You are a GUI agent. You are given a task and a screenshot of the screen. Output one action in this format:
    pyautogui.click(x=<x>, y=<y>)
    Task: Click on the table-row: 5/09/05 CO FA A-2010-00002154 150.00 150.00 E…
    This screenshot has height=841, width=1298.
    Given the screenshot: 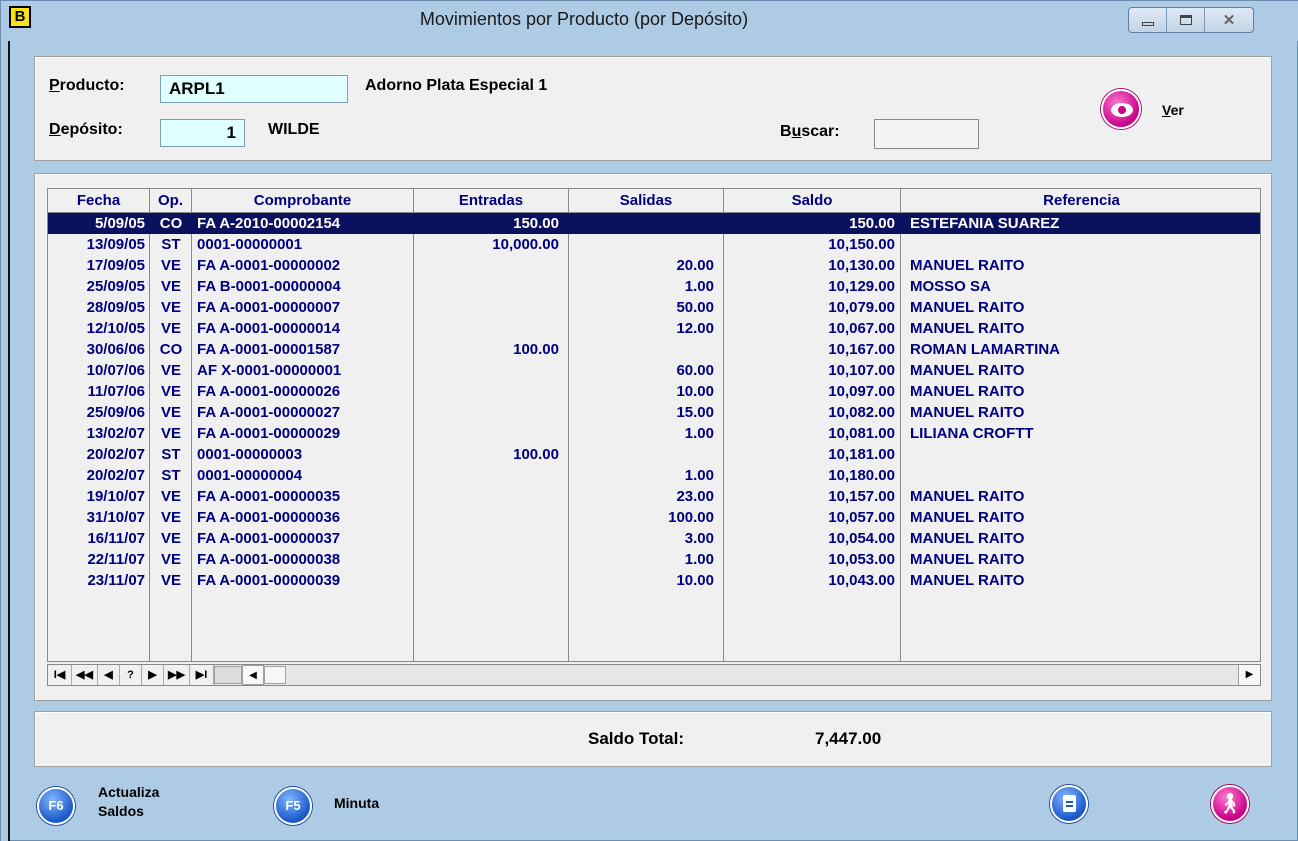 What is the action you would take?
    pyautogui.click(x=654, y=223)
    